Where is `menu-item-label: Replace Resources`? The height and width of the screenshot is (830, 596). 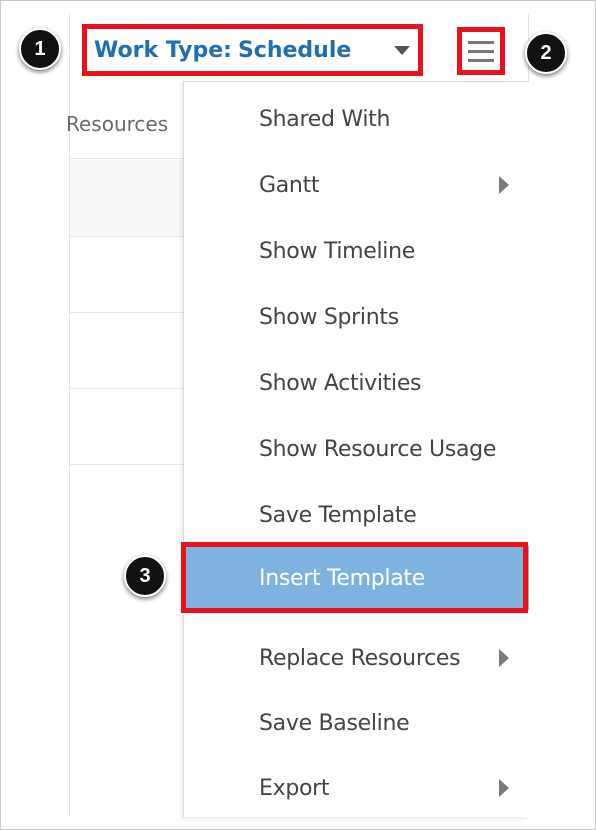 menu-item-label: Replace Resources is located at coordinates (360, 658).